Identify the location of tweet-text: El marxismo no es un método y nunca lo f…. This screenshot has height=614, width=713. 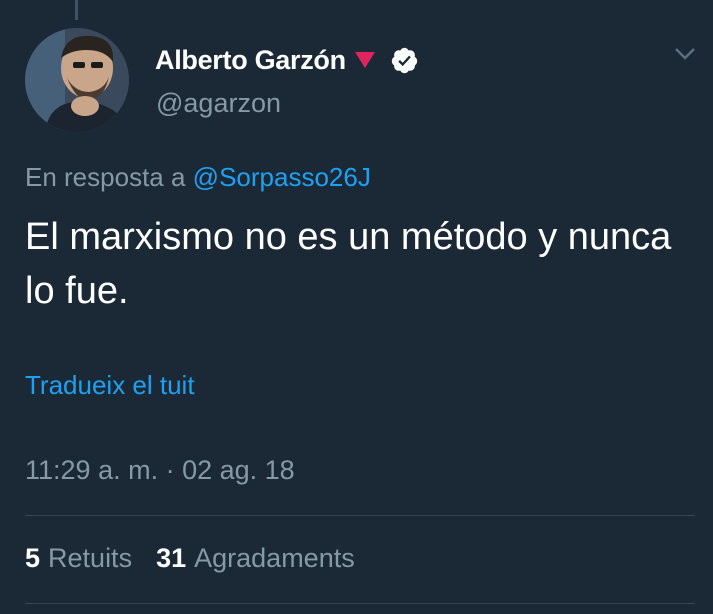
(348, 264).